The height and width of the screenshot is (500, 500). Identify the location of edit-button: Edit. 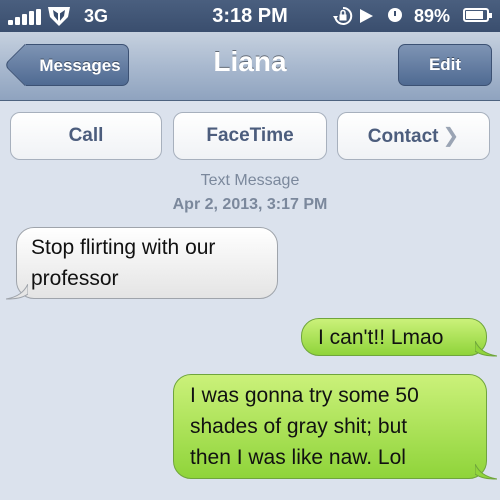
(445, 65).